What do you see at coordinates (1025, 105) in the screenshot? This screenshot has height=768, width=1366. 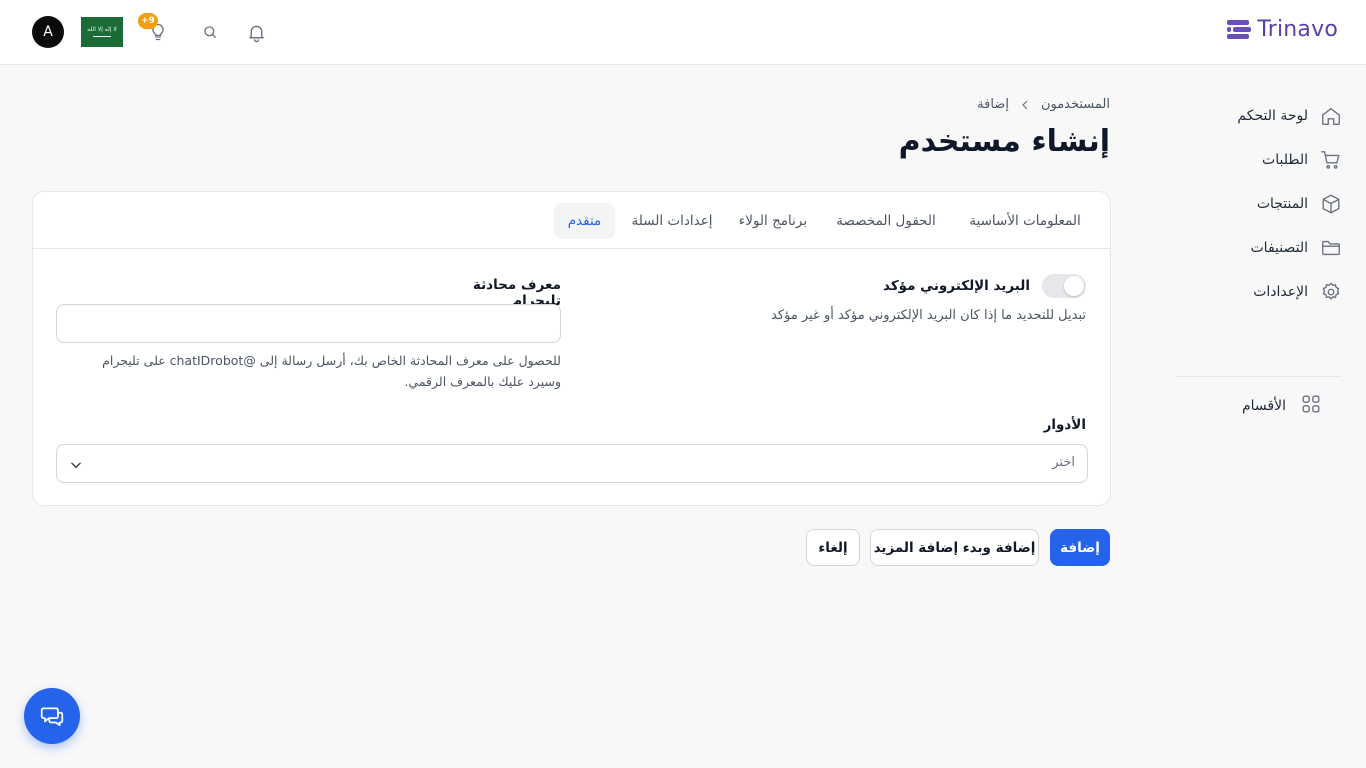 I see `chevron-left-icon` at bounding box center [1025, 105].